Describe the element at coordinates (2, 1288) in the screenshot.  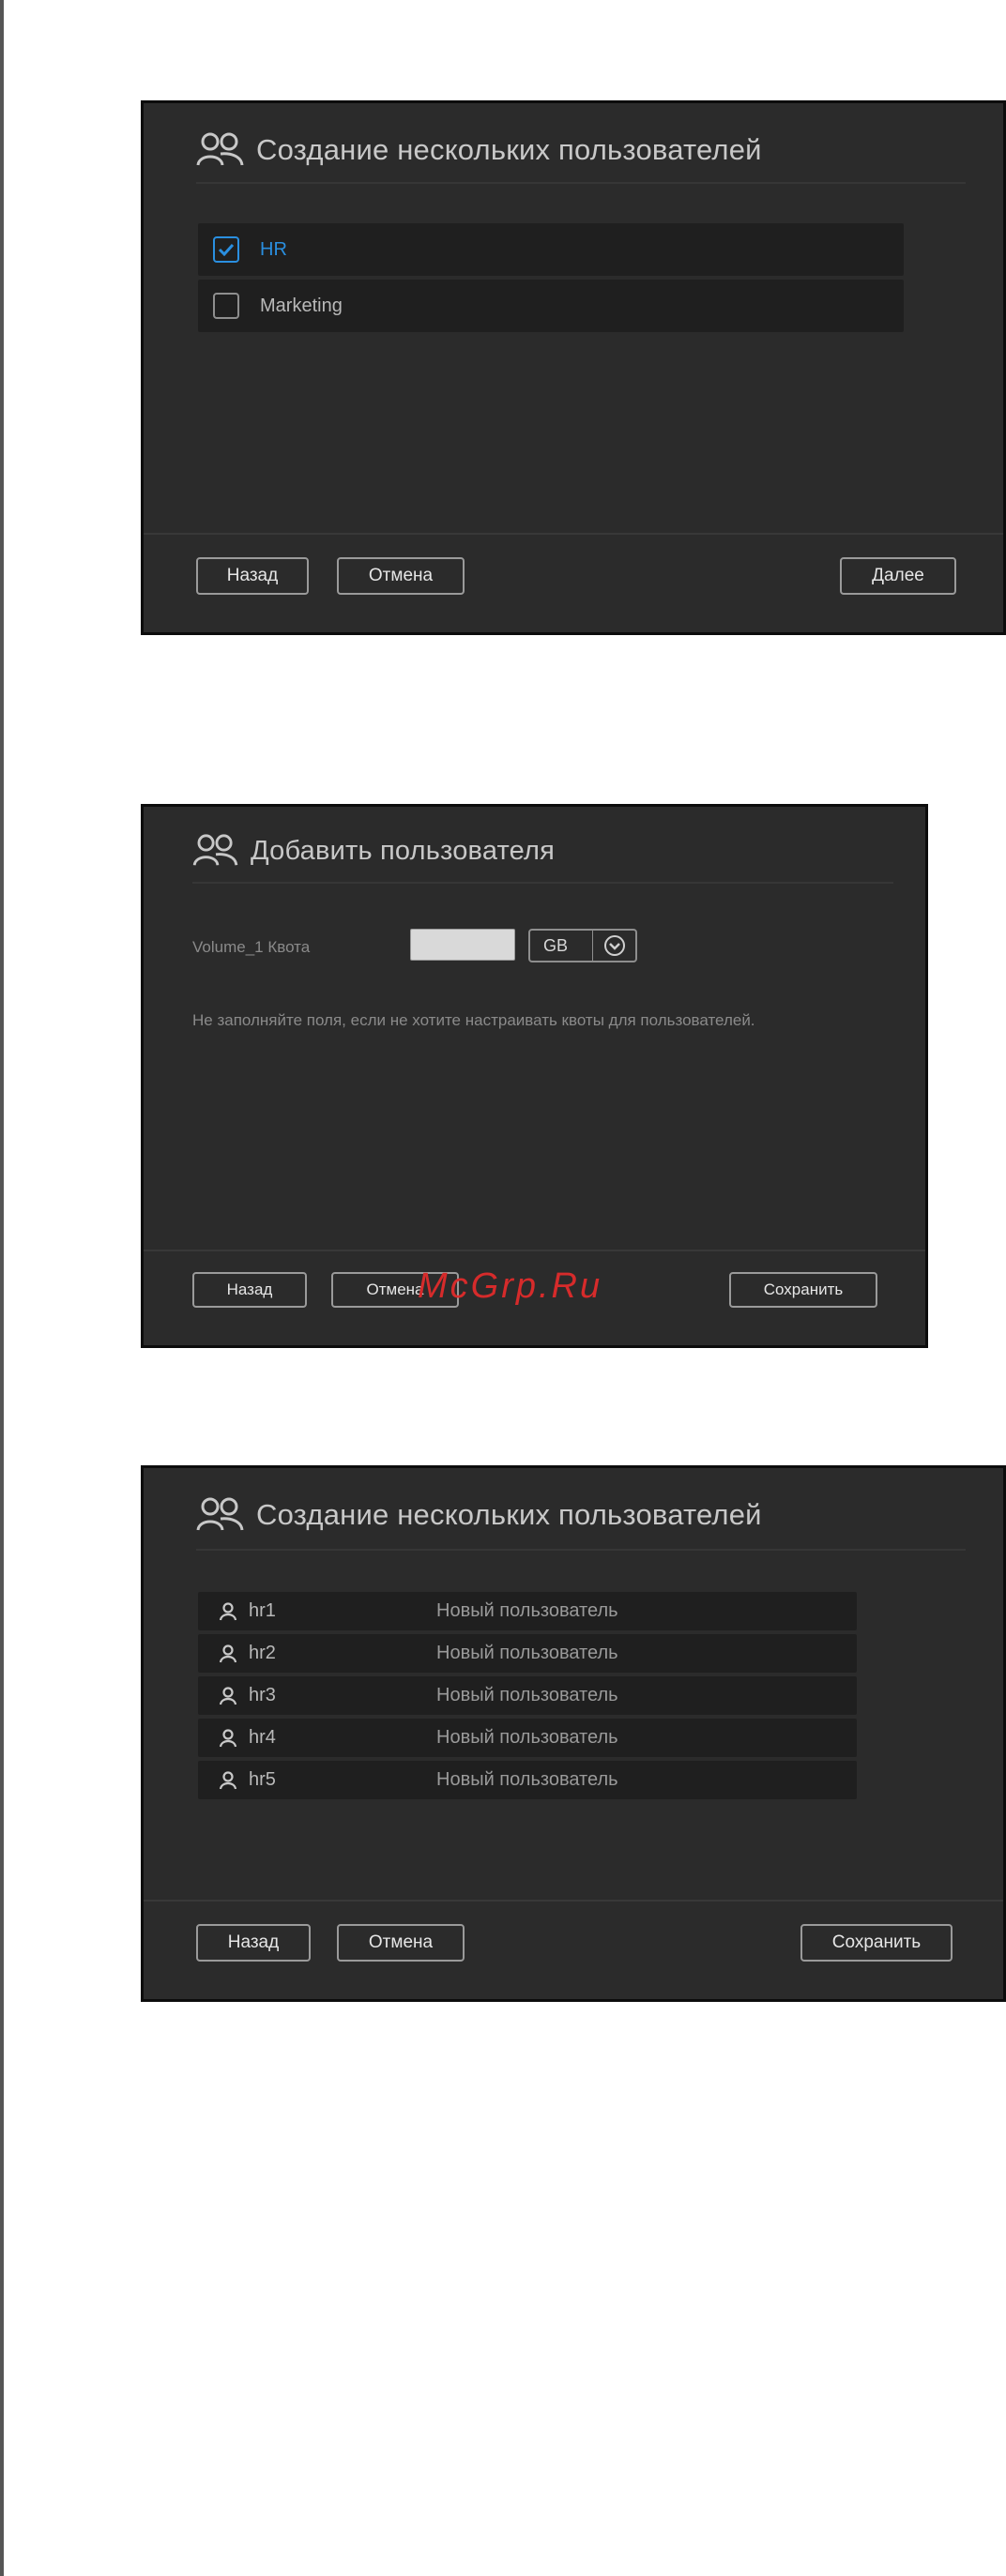
I see `page-left-border` at that location.